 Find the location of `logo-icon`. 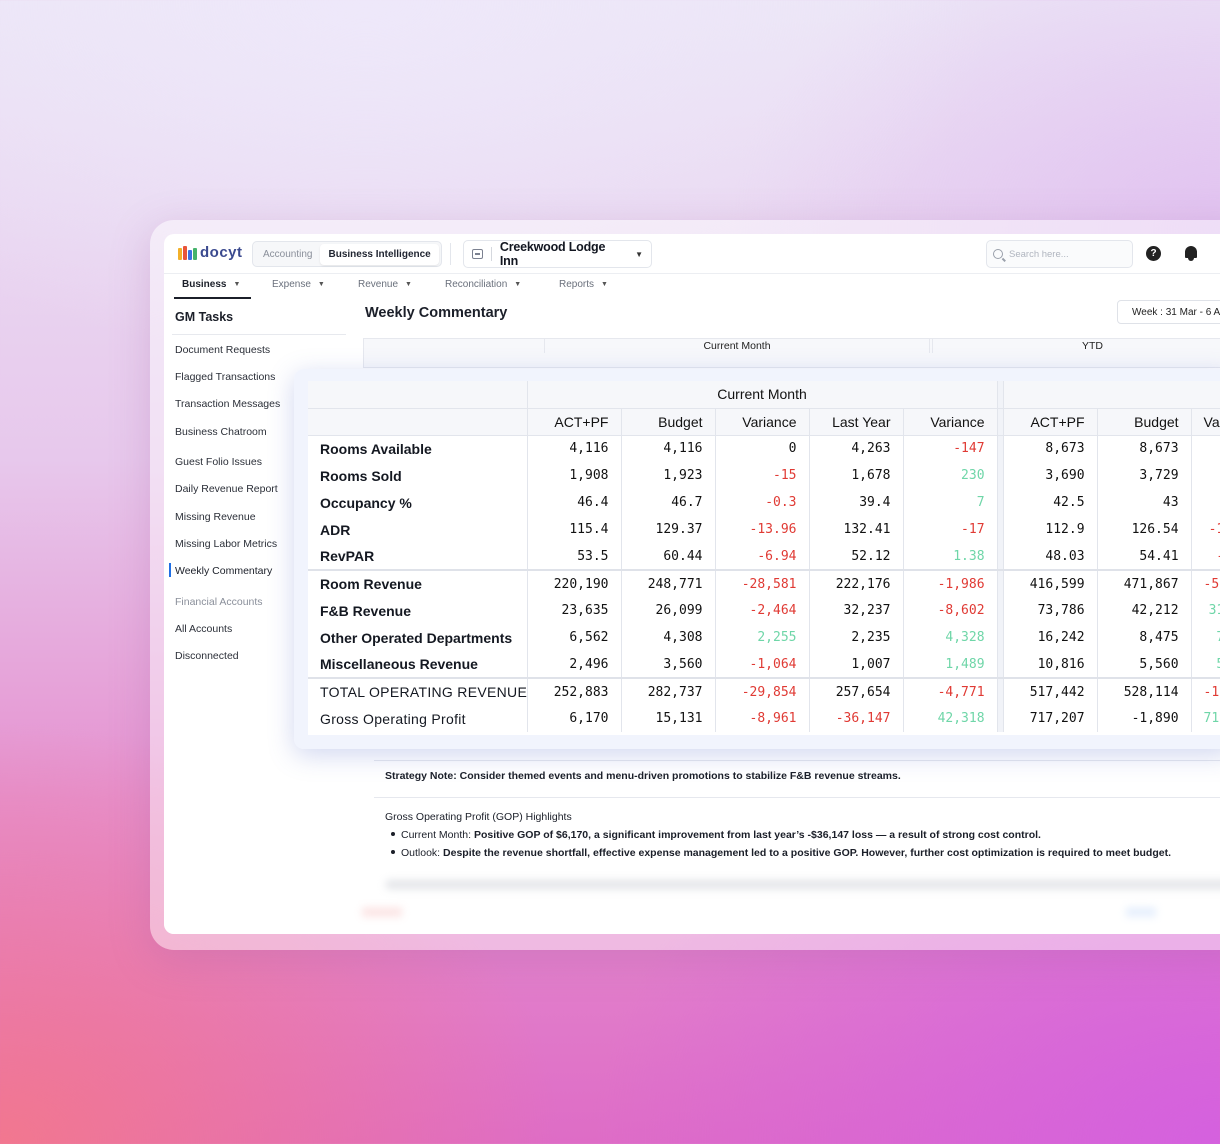

logo-icon is located at coordinates (187, 252).